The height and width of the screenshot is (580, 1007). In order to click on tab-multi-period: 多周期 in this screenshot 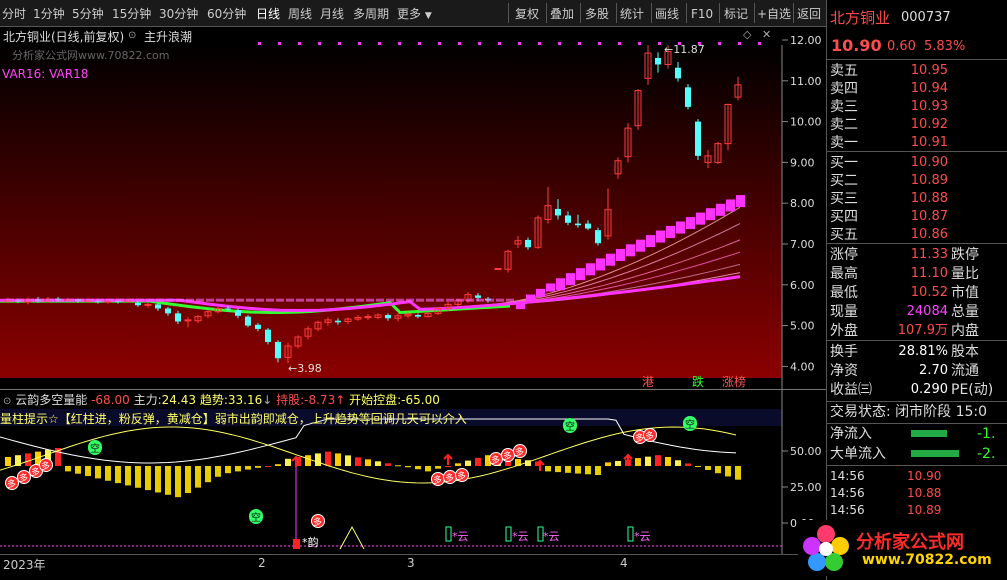, I will do `click(371, 14)`.